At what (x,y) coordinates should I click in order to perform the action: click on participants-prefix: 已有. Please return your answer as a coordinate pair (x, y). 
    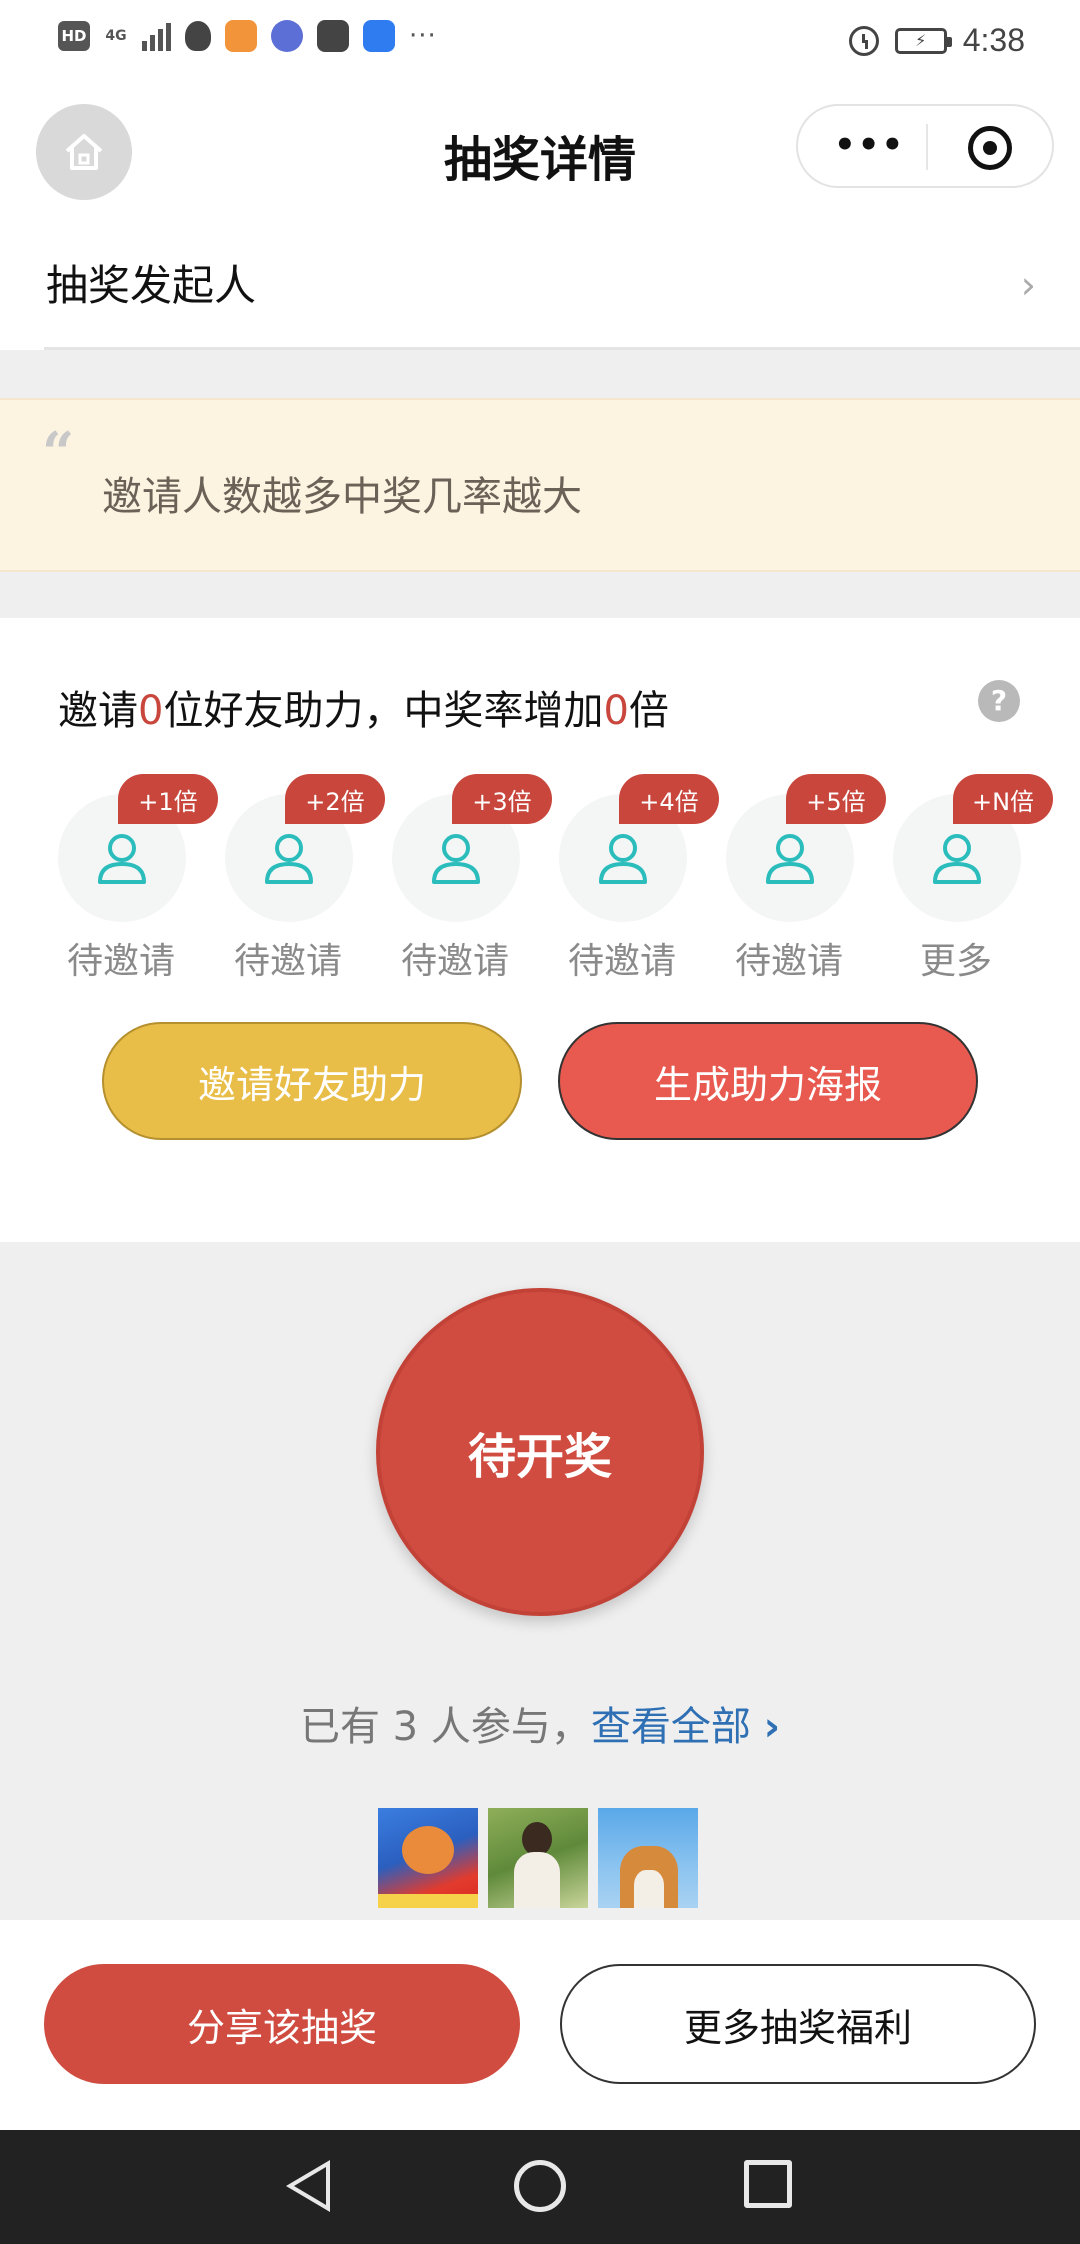
    Looking at the image, I should click on (346, 1727).